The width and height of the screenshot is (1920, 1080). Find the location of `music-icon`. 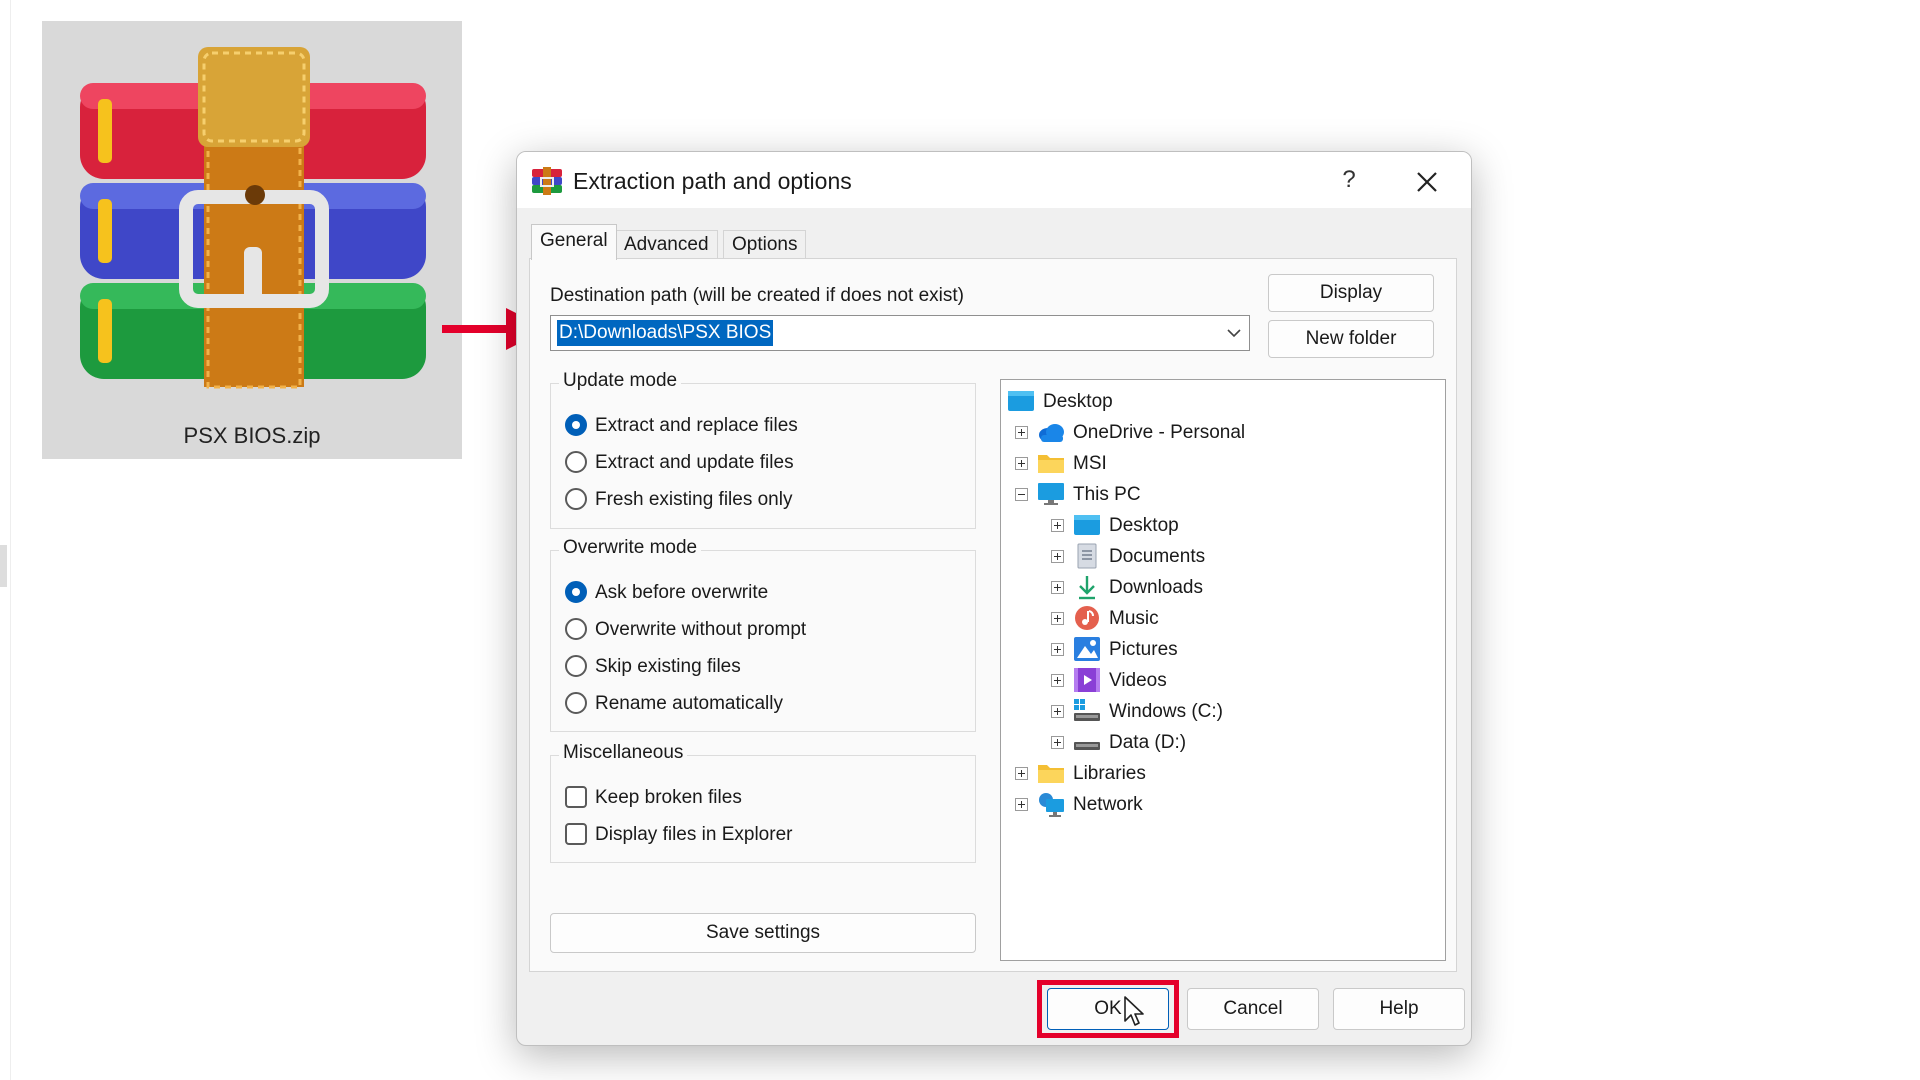

music-icon is located at coordinates (1087, 618).